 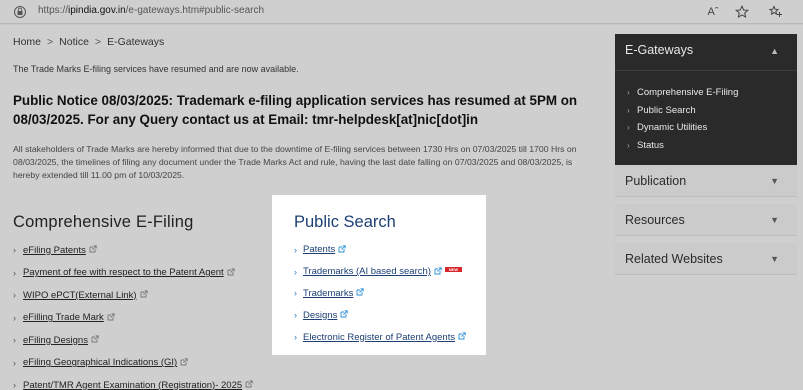 I want to click on efiling-link-trade-mark: › eFilling Trade Mark, so click(x=133, y=318).